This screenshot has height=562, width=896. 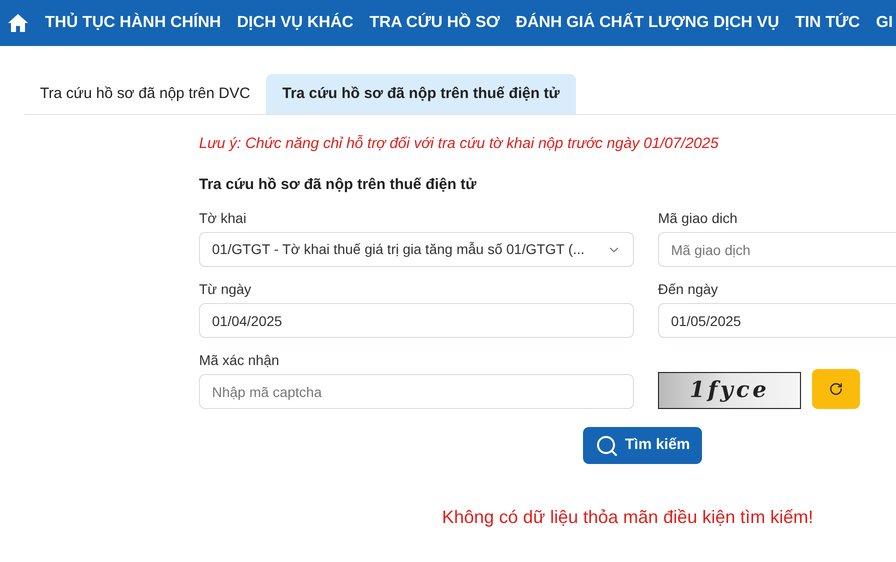 What do you see at coordinates (884, 23) in the screenshot?
I see `nav-link: GI` at bounding box center [884, 23].